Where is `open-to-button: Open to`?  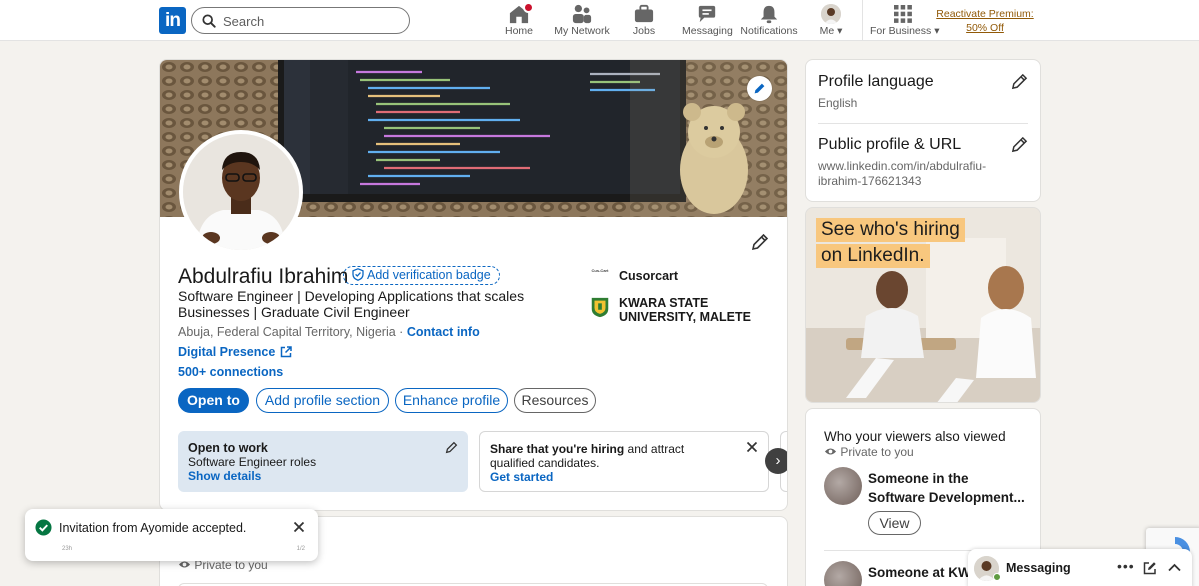 open-to-button: Open to is located at coordinates (213, 400).